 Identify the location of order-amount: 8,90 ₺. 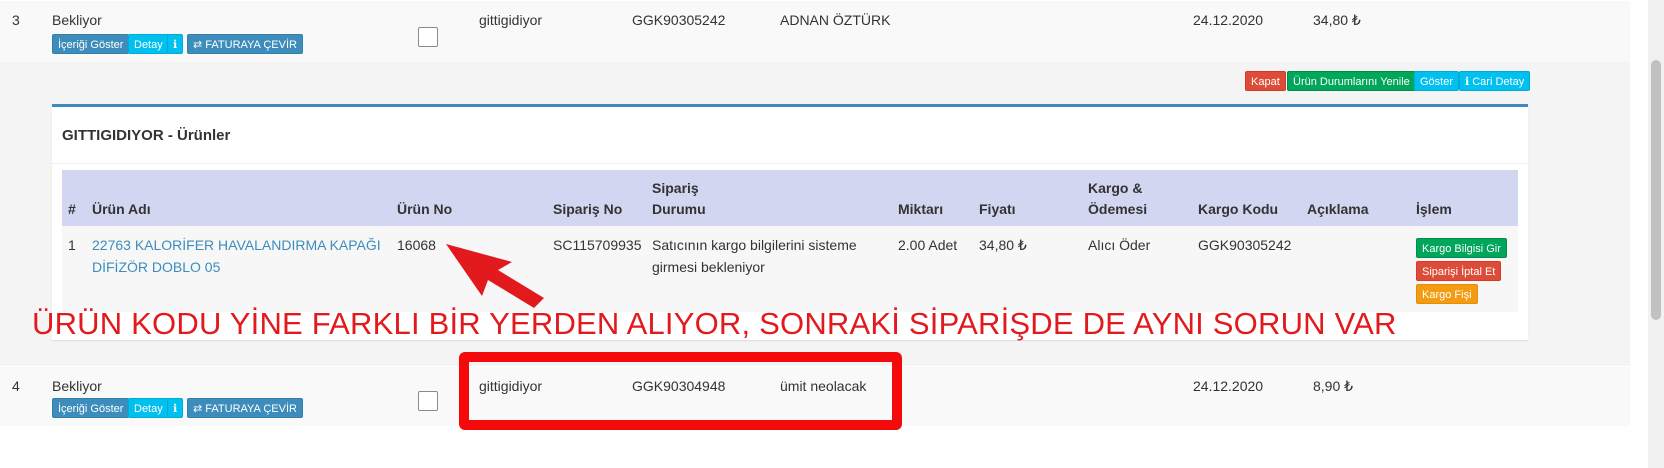
(1333, 386).